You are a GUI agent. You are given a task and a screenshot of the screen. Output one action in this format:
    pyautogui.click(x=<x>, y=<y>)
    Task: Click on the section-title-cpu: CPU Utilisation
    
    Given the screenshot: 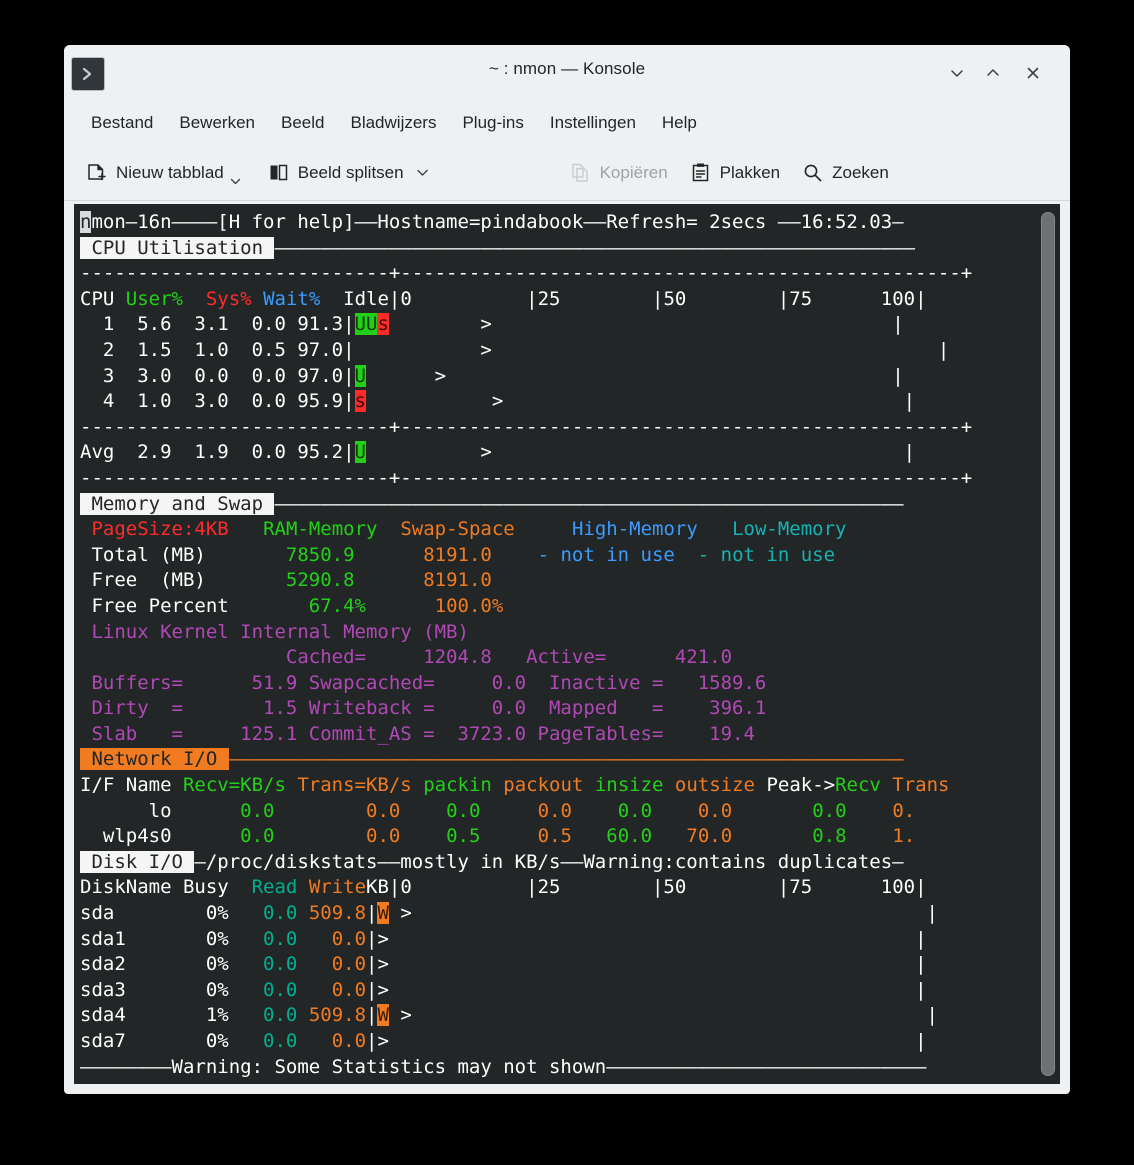 What is the action you would take?
    pyautogui.click(x=177, y=247)
    